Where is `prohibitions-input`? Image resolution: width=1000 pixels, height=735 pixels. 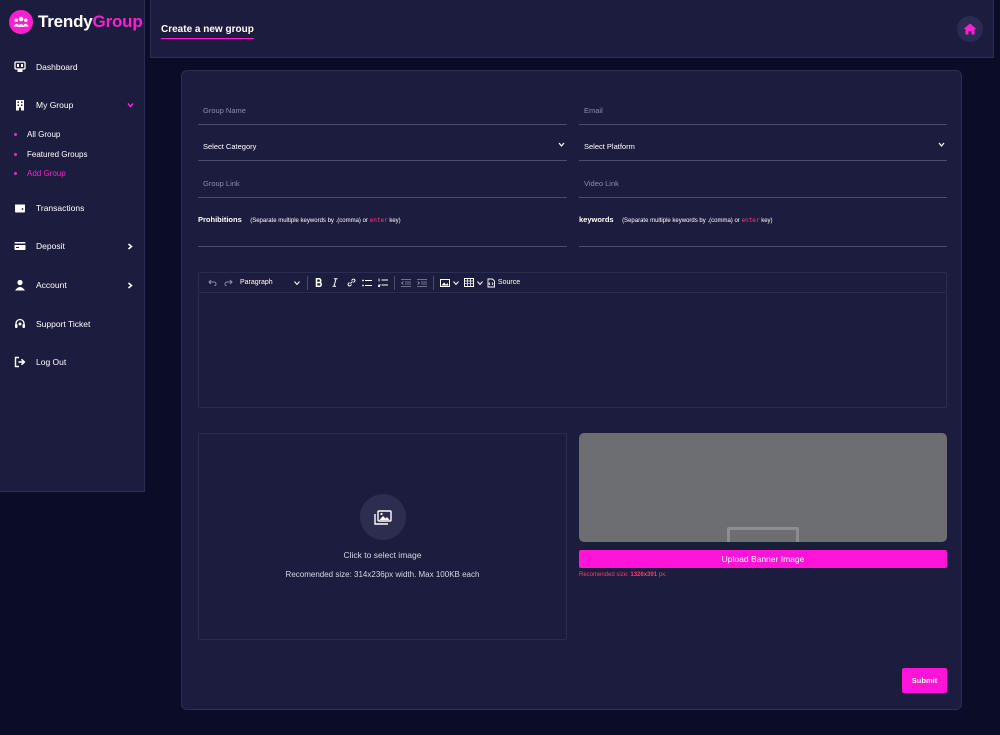 prohibitions-input is located at coordinates (382, 230).